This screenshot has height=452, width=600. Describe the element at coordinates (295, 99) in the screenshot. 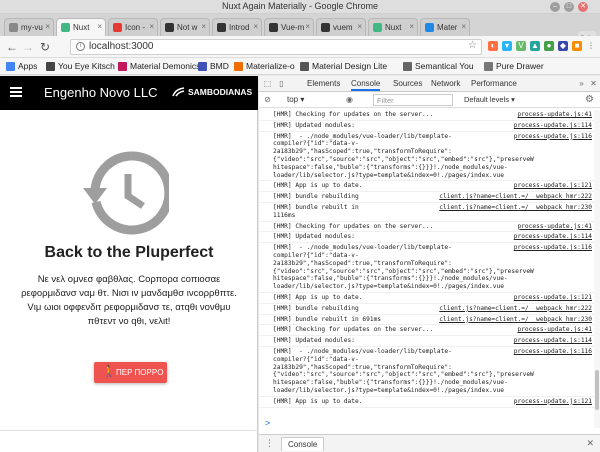

I see `context-select: top ▾` at that location.